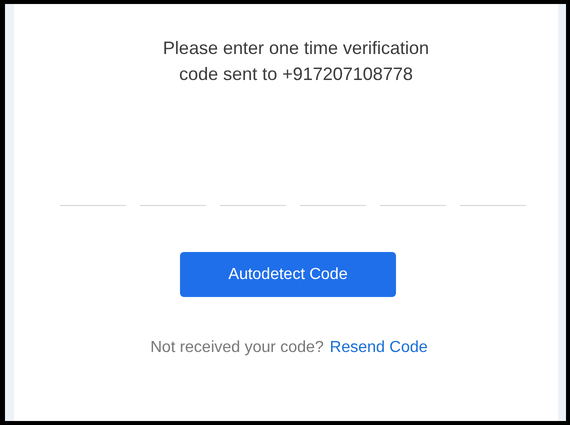 The height and width of the screenshot is (425, 570). What do you see at coordinates (288, 274) in the screenshot?
I see `autodetect-button: Autodetect Code` at bounding box center [288, 274].